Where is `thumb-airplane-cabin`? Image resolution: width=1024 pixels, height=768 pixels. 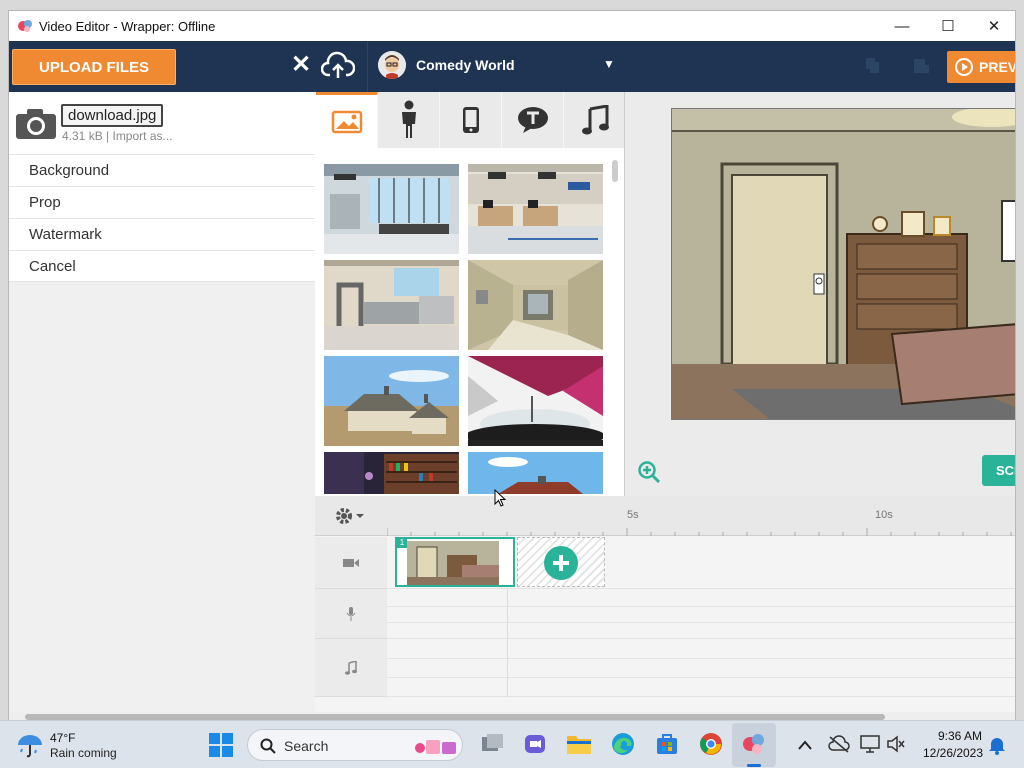
thumb-airplane-cabin is located at coordinates (535, 305).